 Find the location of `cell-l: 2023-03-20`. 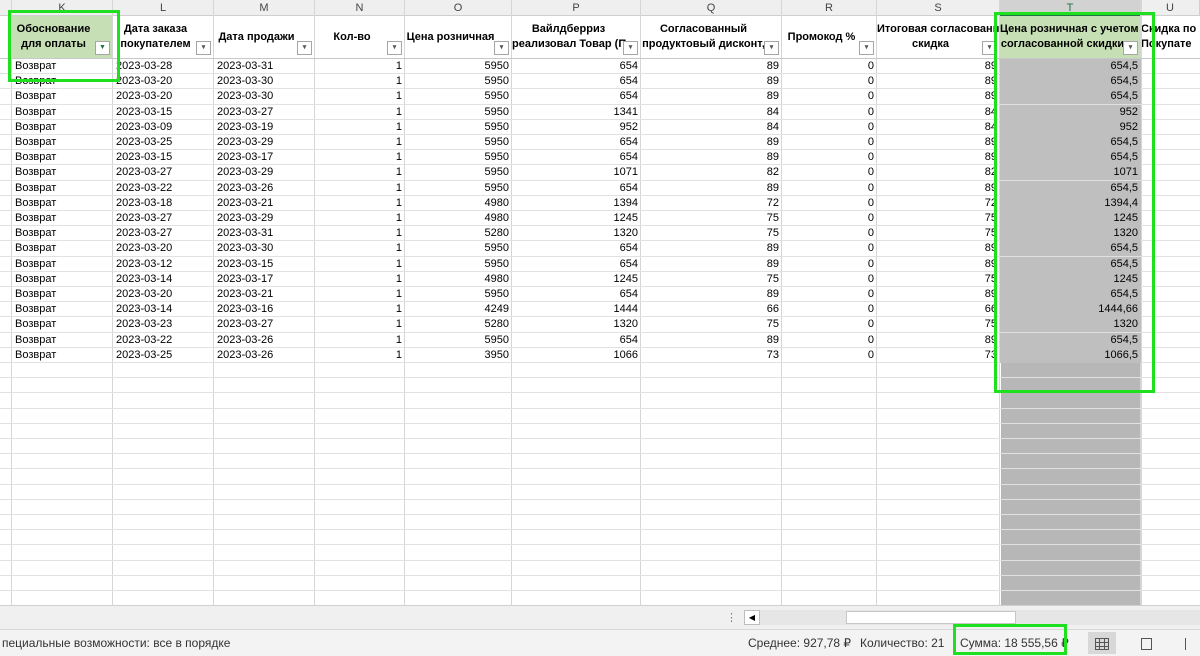

cell-l: 2023-03-20 is located at coordinates (163, 294).